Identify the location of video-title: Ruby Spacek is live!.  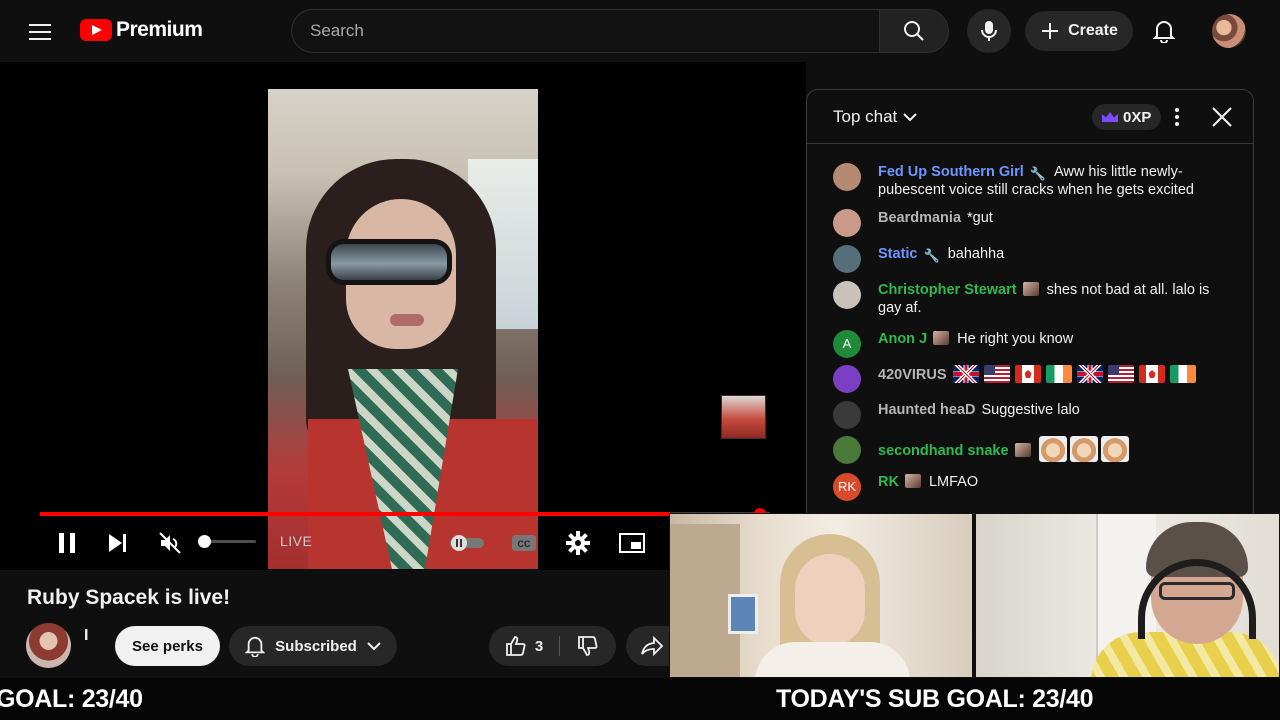
(129, 597).